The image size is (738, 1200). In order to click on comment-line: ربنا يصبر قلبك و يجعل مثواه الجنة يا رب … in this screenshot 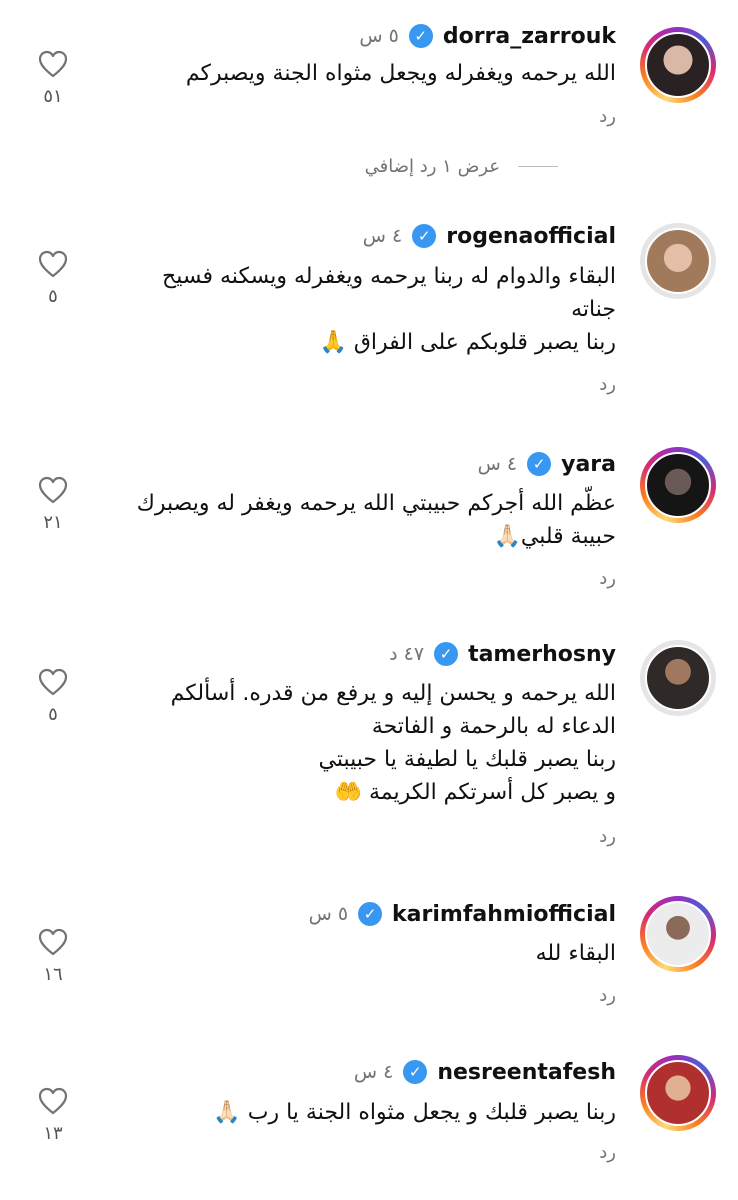, I will do `click(414, 1112)`.